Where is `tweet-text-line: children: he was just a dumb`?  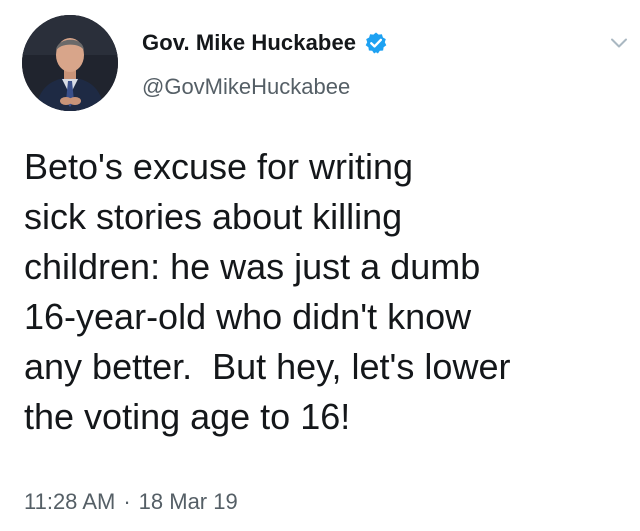 tweet-text-line: children: he was just a dumb is located at coordinates (252, 266).